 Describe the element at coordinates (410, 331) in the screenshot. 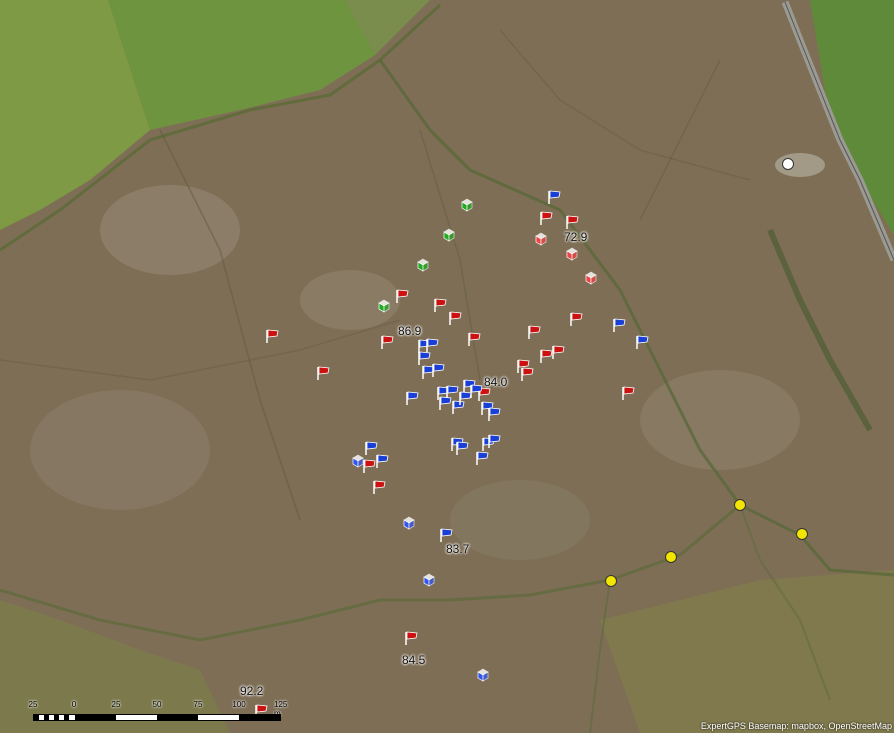

I see `elevation-label-869: 86.9` at that location.